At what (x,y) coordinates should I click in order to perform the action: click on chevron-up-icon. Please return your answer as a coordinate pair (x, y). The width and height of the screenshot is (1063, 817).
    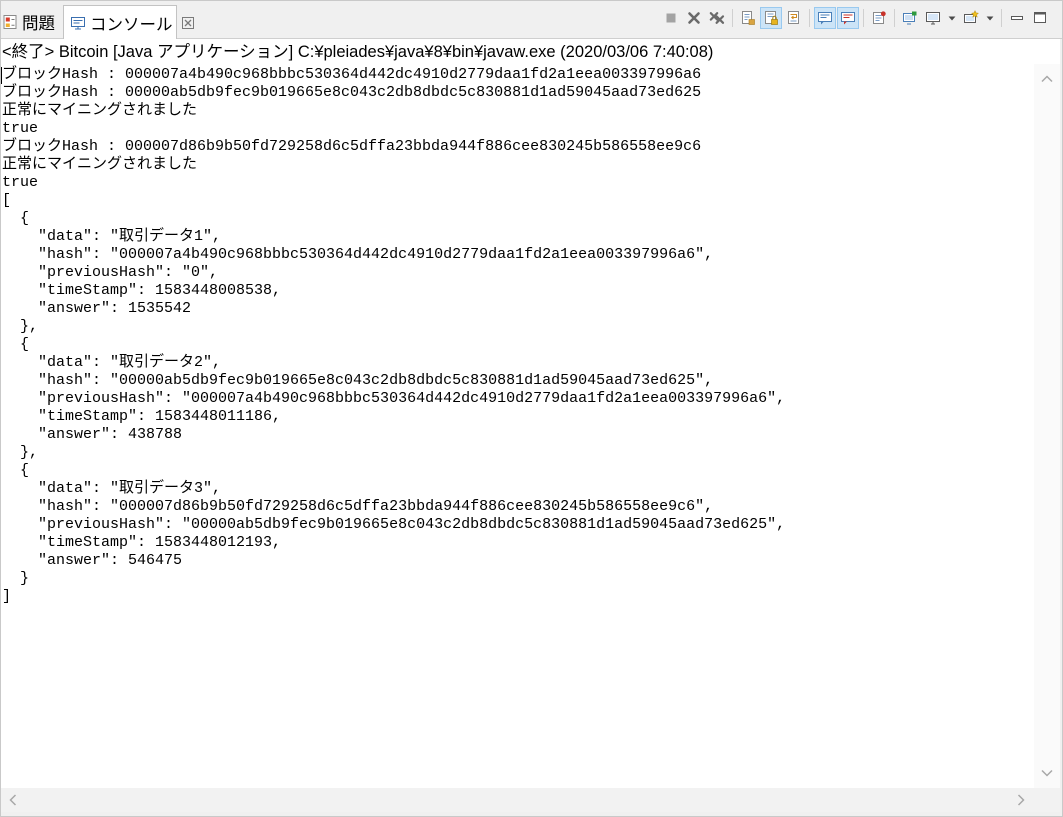
    Looking at the image, I should click on (1047, 79).